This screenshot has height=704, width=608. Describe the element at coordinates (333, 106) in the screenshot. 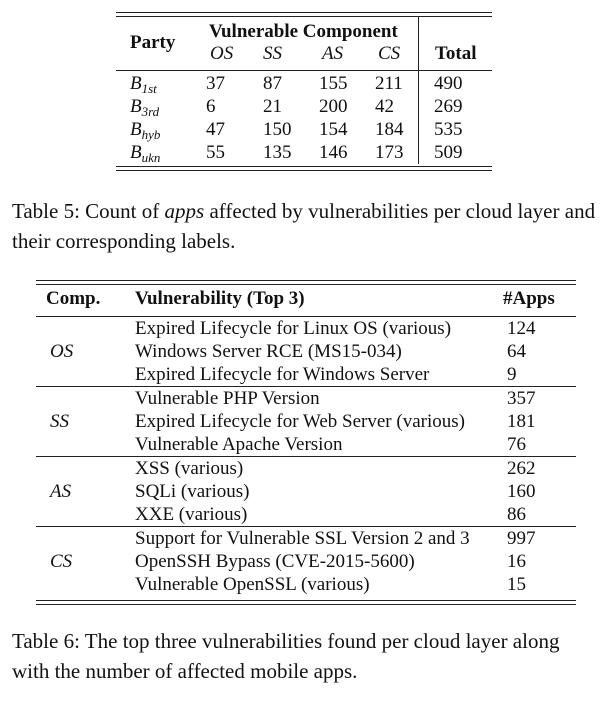

I see `table-cell: 200` at that location.